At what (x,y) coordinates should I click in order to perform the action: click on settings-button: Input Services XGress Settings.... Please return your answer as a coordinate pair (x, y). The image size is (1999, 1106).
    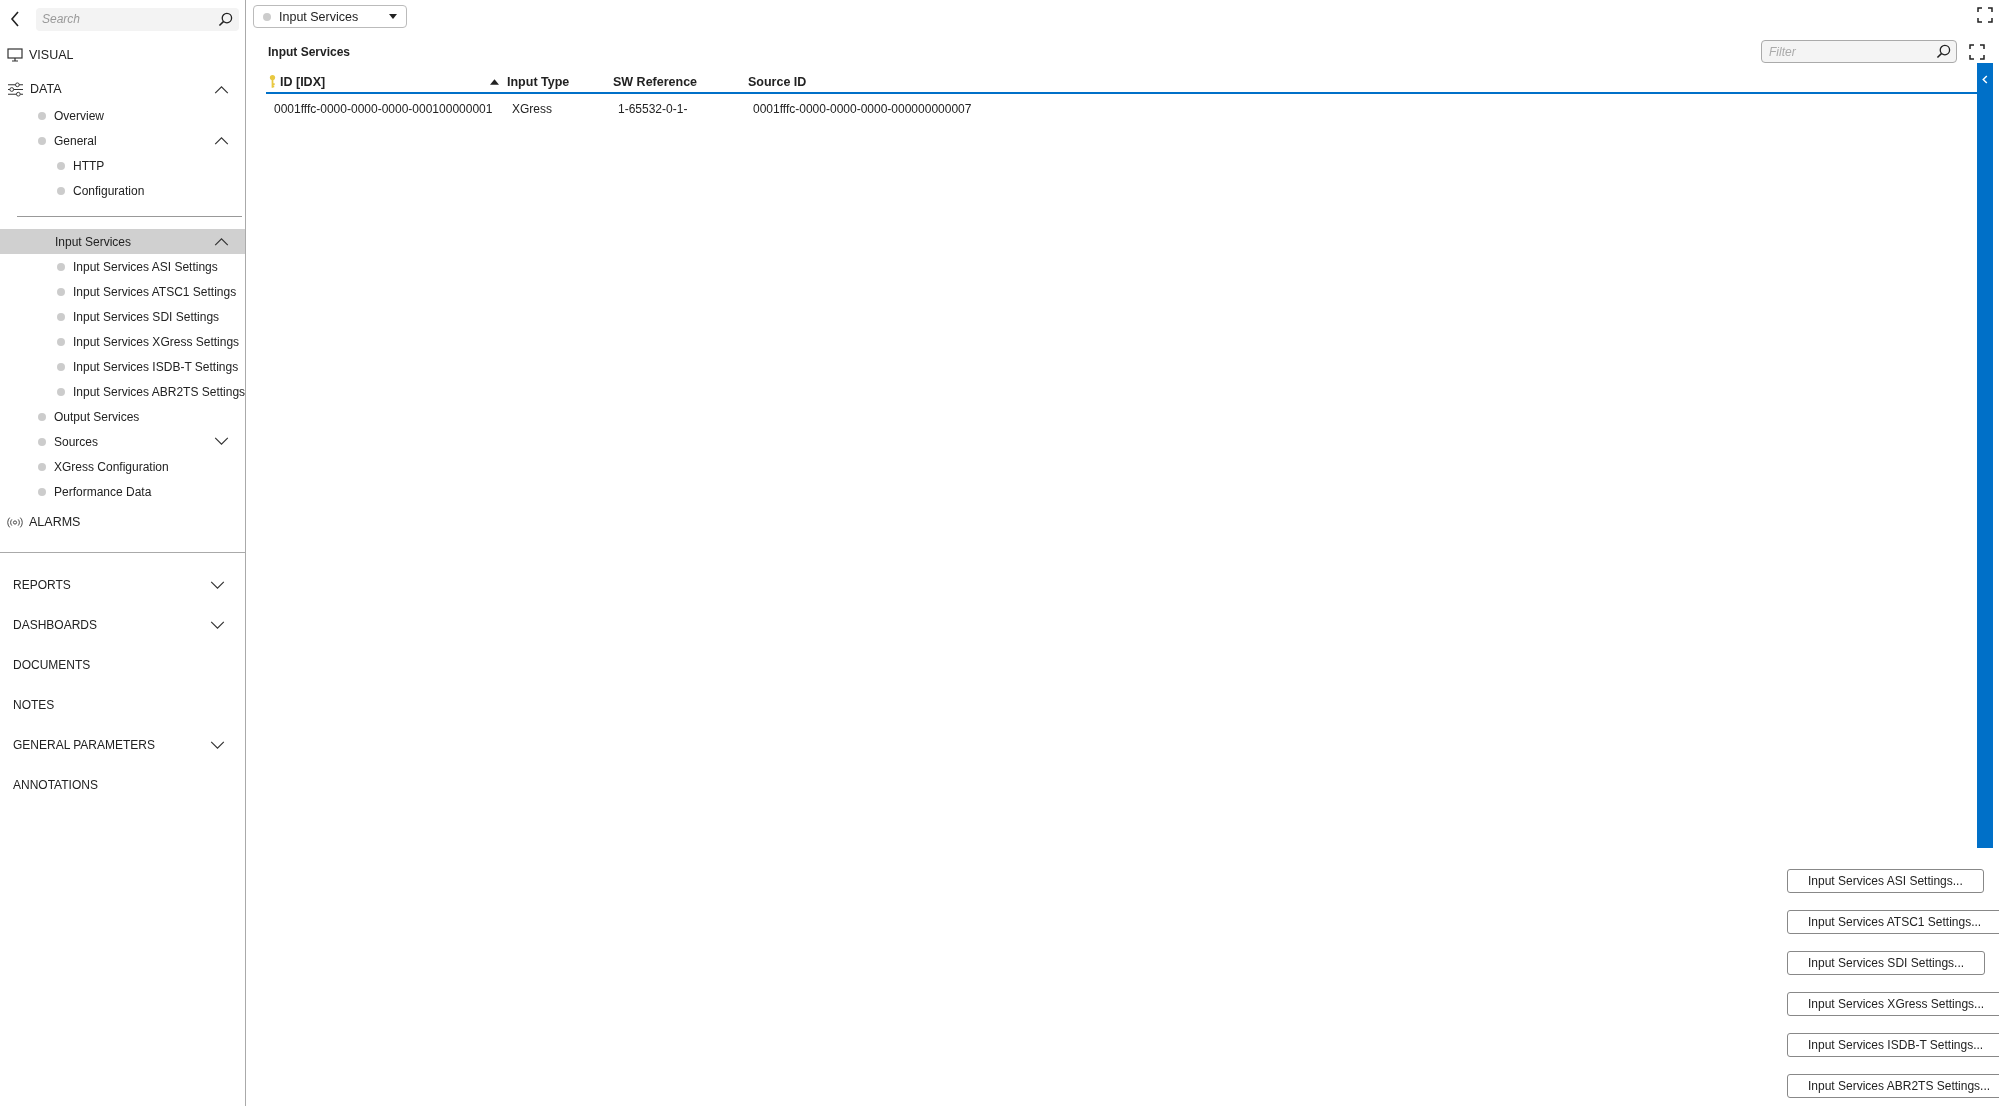
    Looking at the image, I should click on (1893, 1004).